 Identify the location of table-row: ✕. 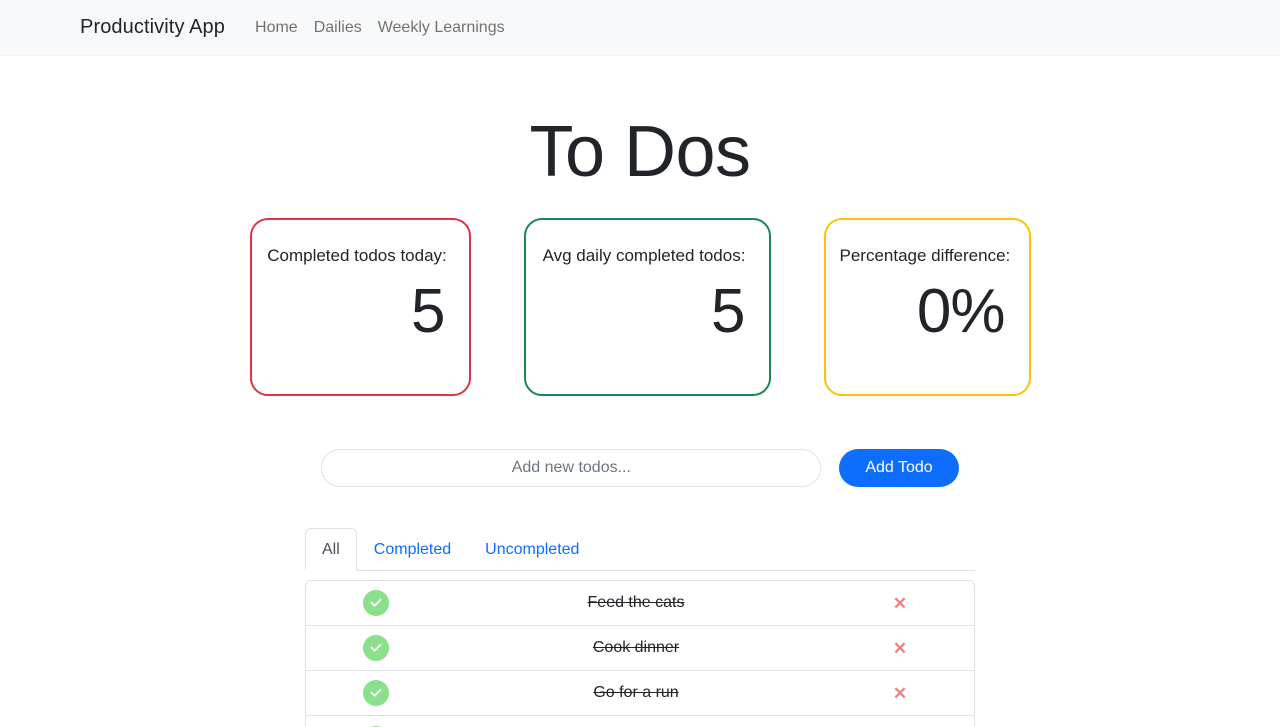
(640, 721).